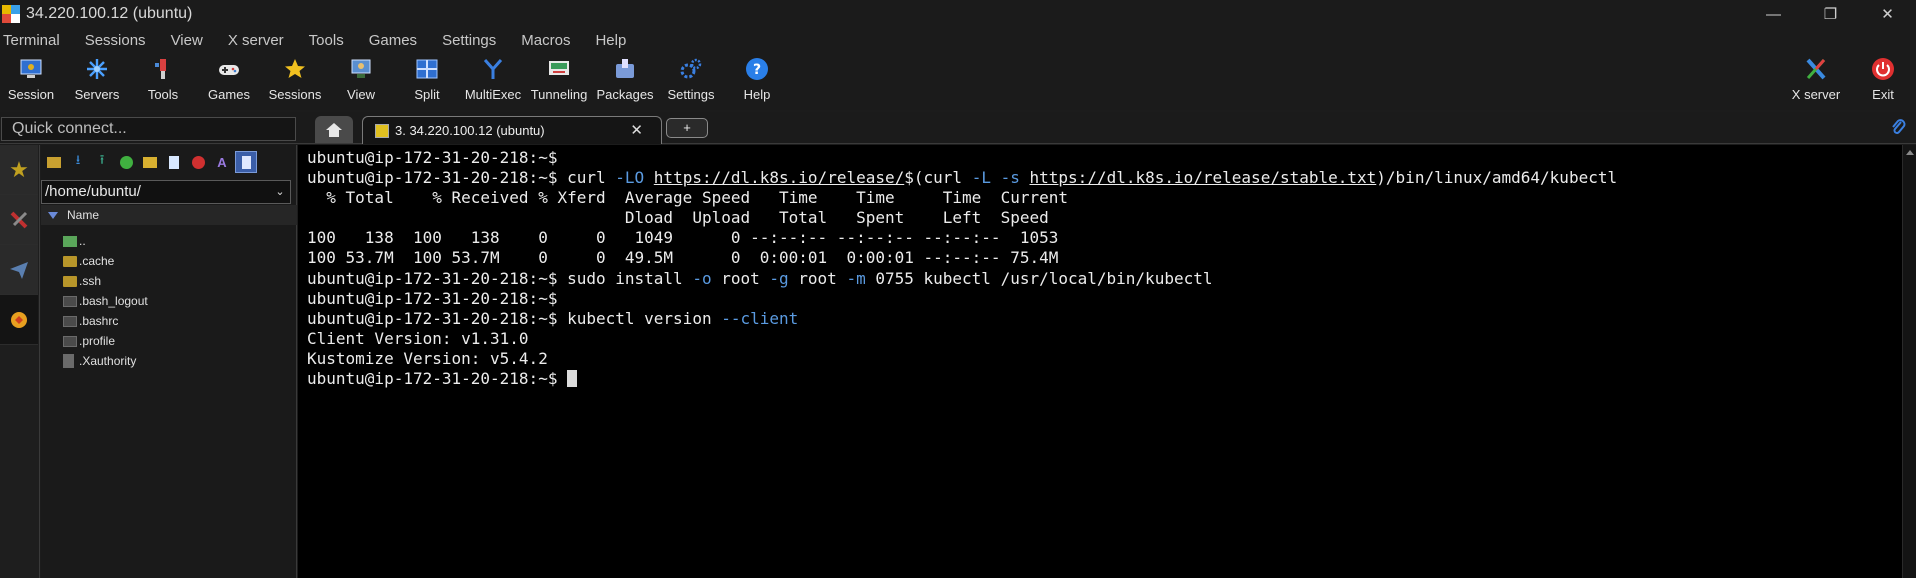 The image size is (1916, 578). I want to click on list-item: .cache, so click(169, 261).